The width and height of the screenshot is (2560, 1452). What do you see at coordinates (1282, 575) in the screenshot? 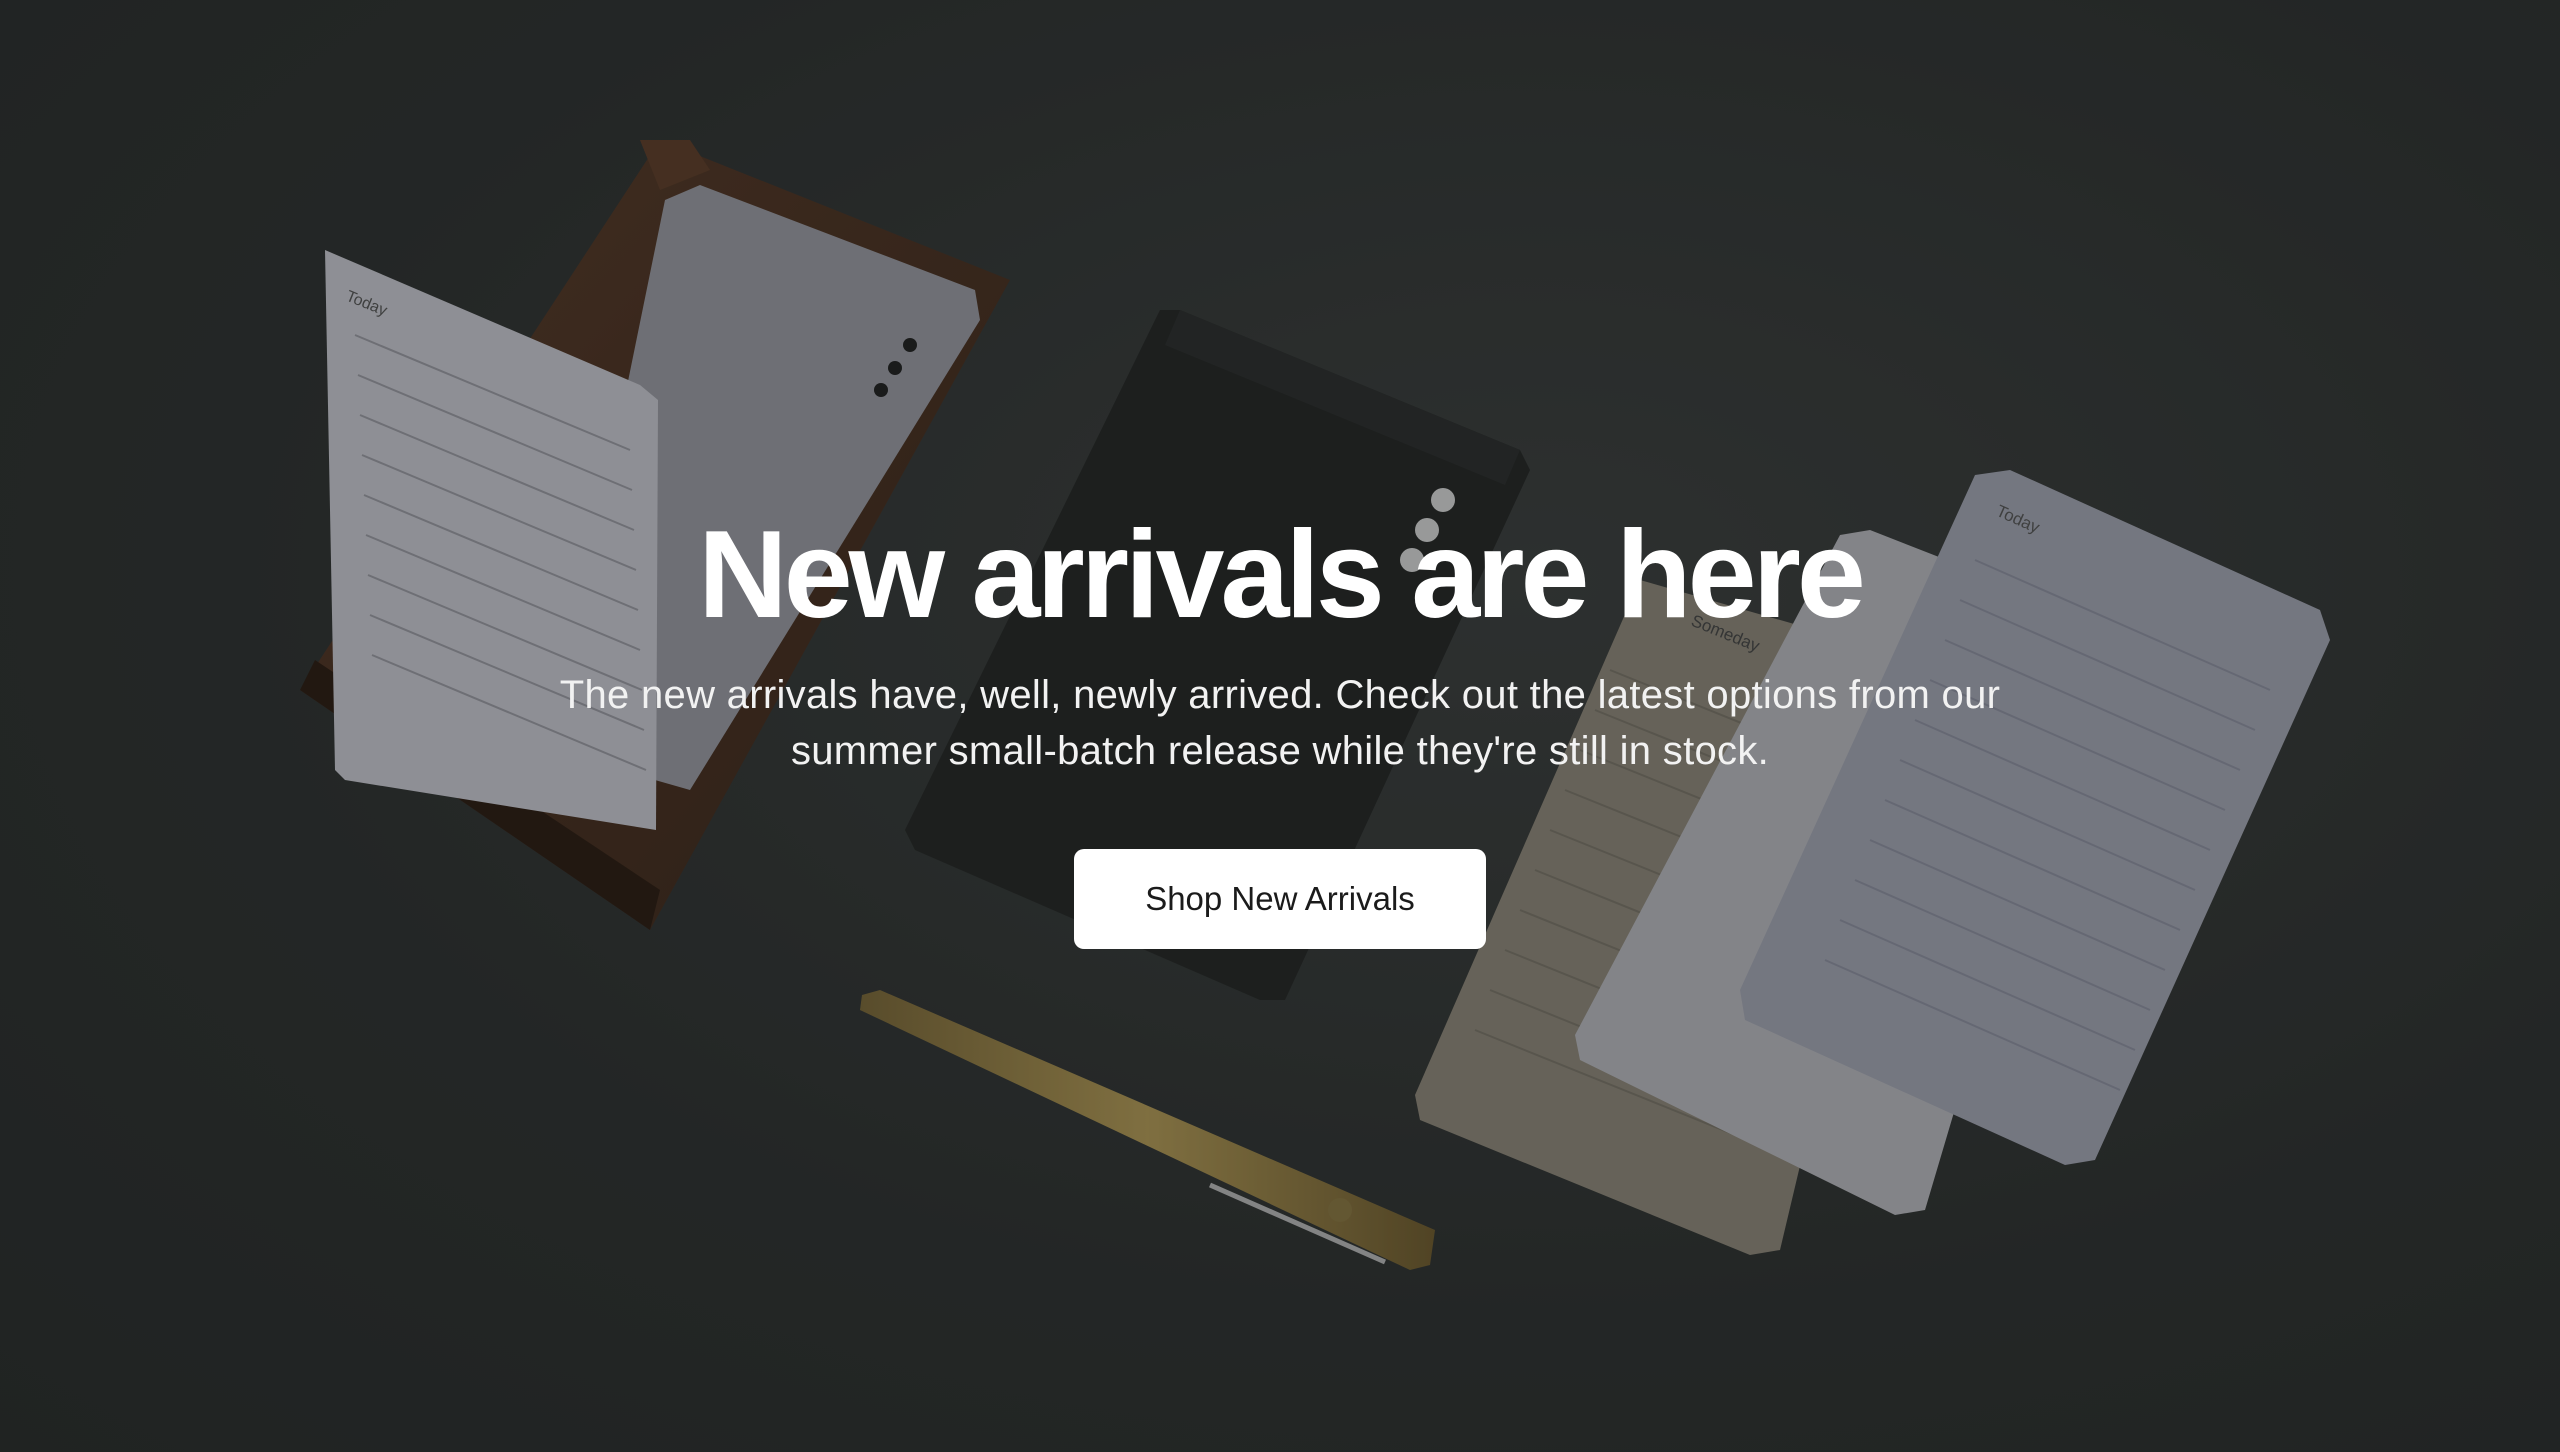
I see `hero-headline: New arrivals are here` at bounding box center [1282, 575].